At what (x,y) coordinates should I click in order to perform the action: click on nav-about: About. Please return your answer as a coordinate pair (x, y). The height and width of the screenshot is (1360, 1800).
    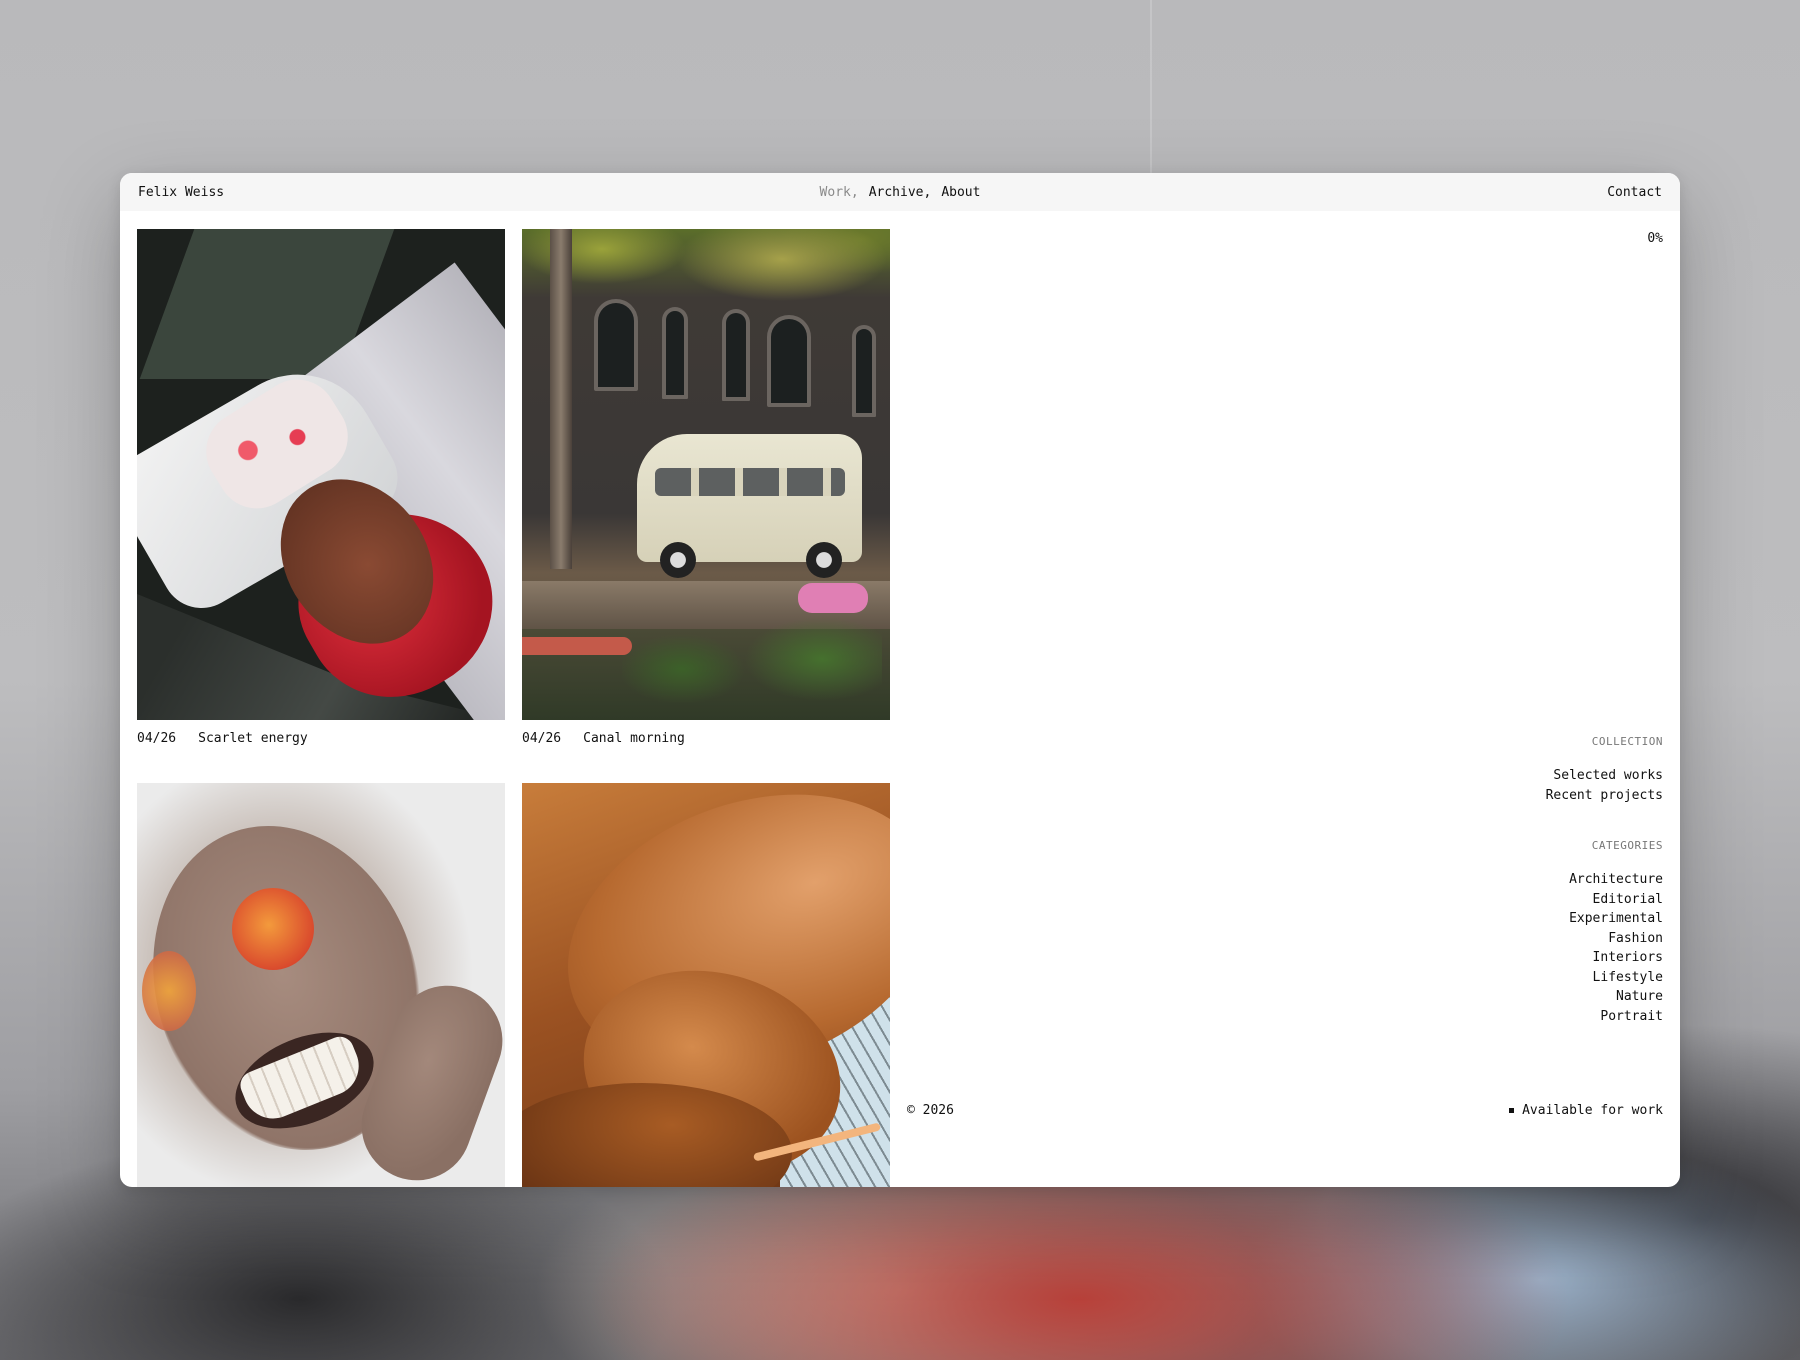
    Looking at the image, I should click on (960, 192).